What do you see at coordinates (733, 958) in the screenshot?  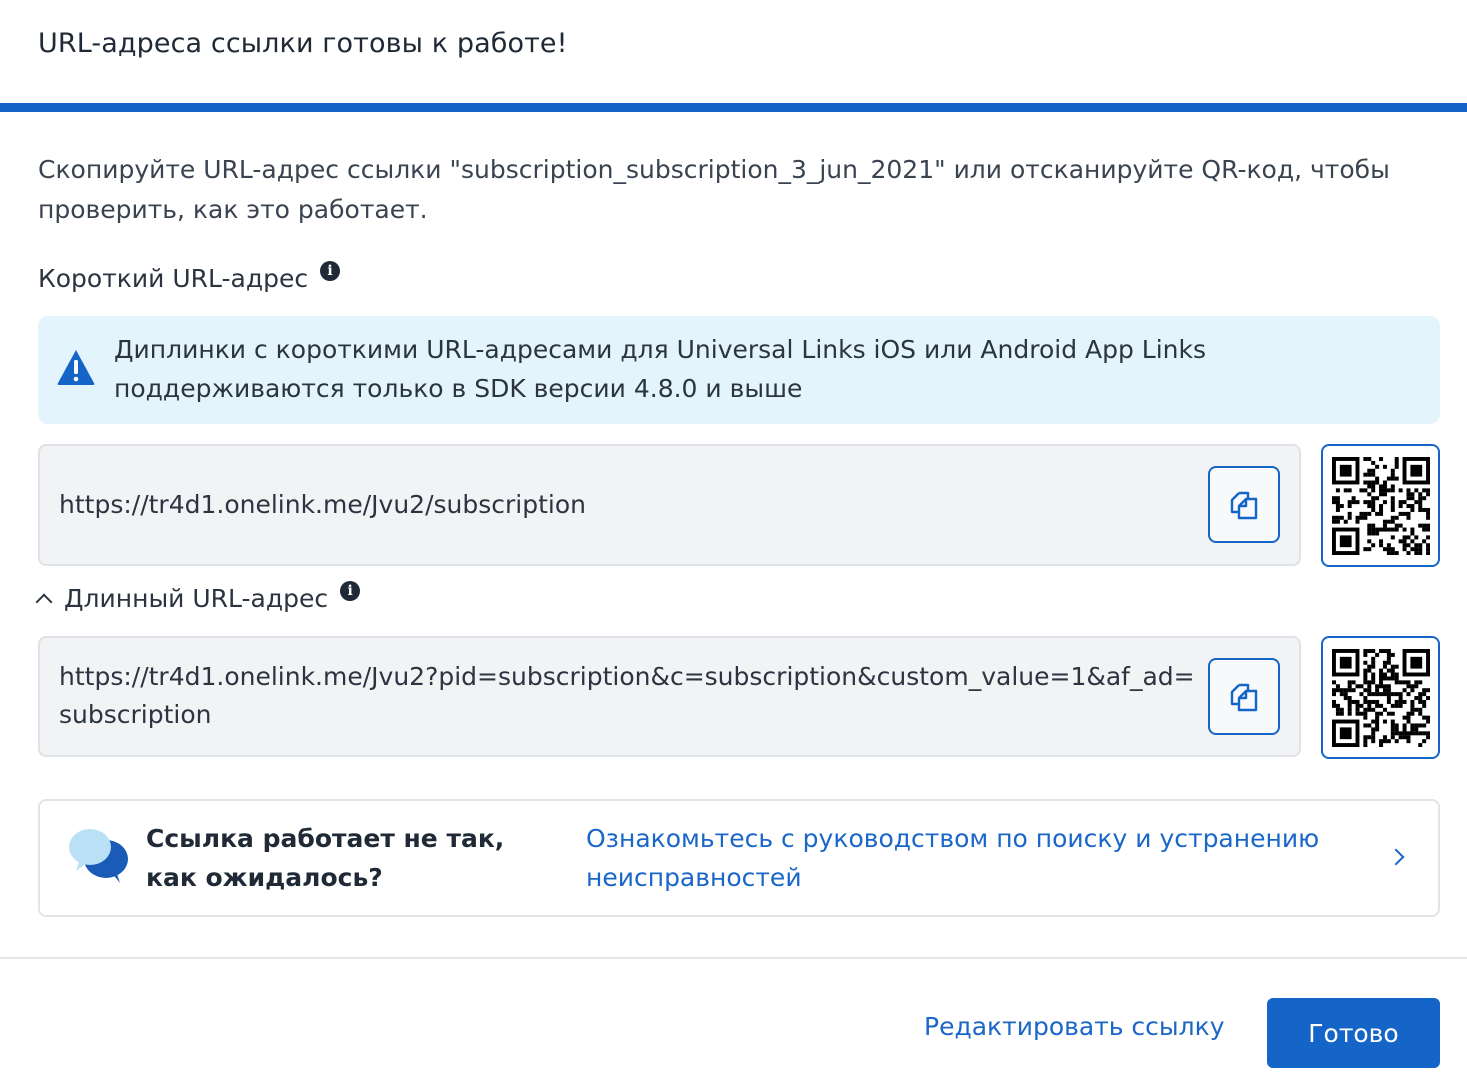 I see `footer-divider` at bounding box center [733, 958].